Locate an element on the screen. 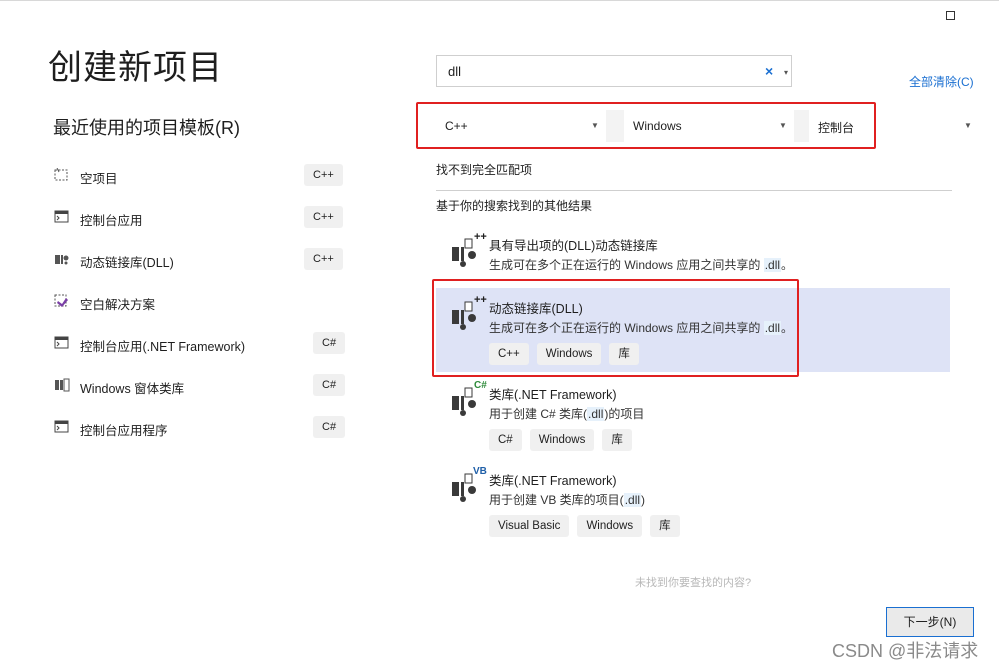 This screenshot has width=999, height=667. recent-template-label: Windows 窗体类库 is located at coordinates (132, 389).